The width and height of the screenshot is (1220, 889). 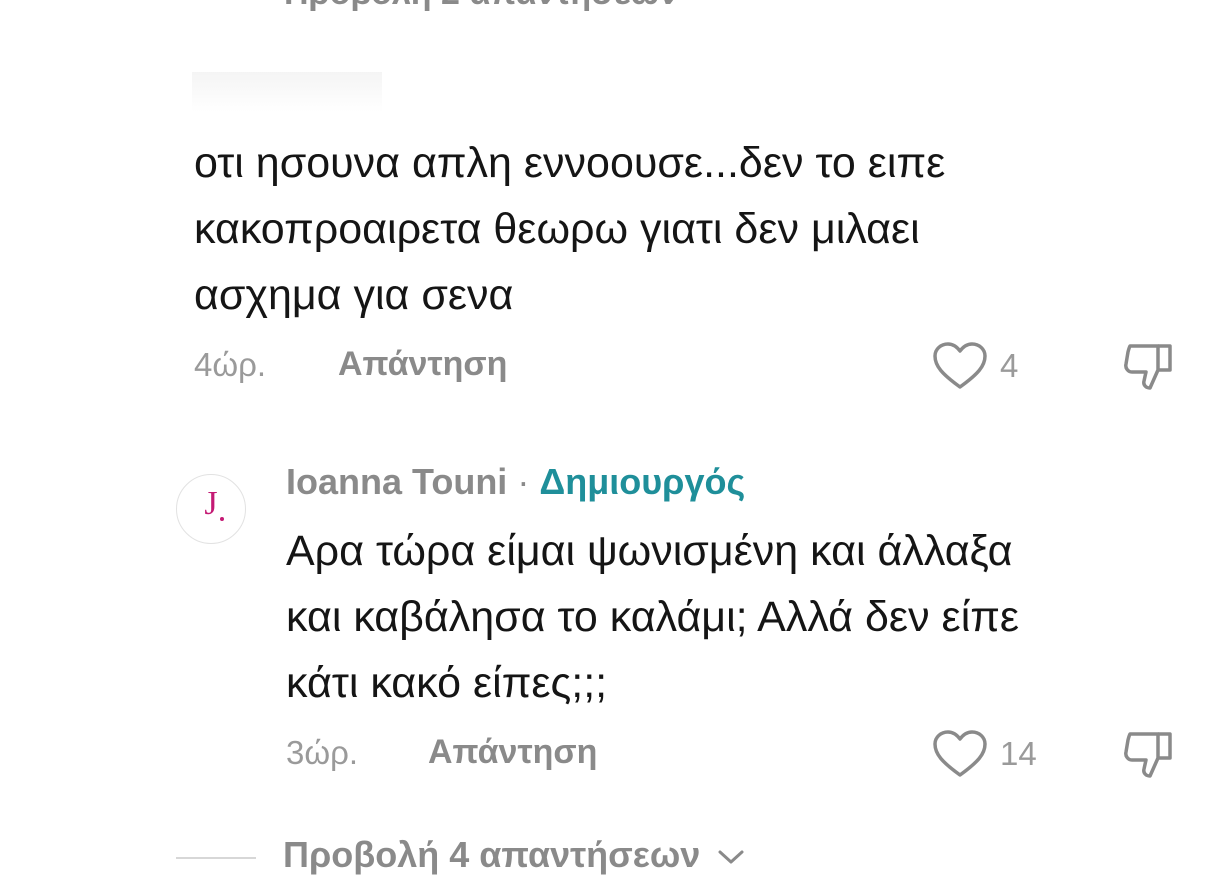 I want to click on avatar: J, so click(x=211, y=509).